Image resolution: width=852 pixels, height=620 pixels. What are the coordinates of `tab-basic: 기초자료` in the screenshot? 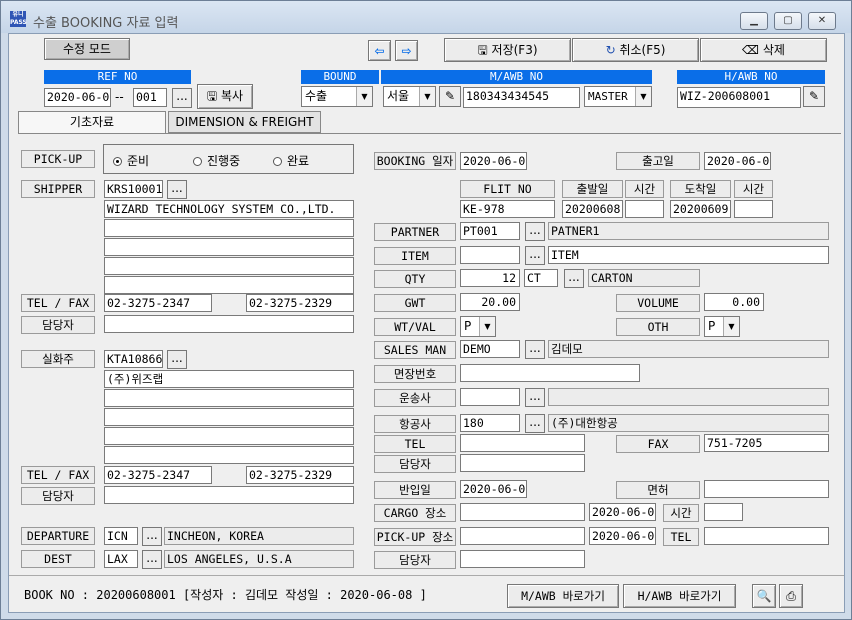 It's located at (92, 122).